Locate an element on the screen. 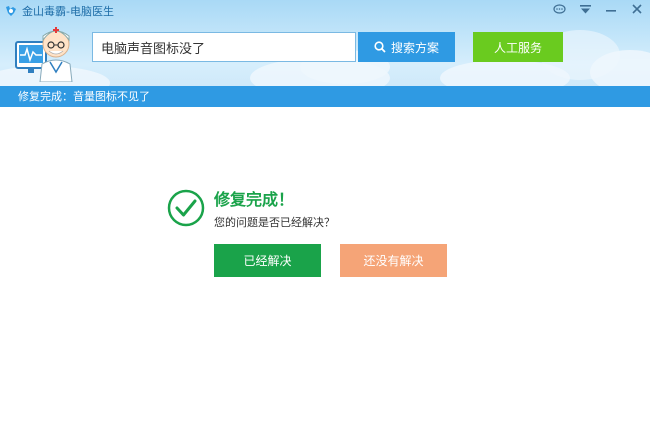  doctor-mascot-icon is located at coordinates (44, 54).